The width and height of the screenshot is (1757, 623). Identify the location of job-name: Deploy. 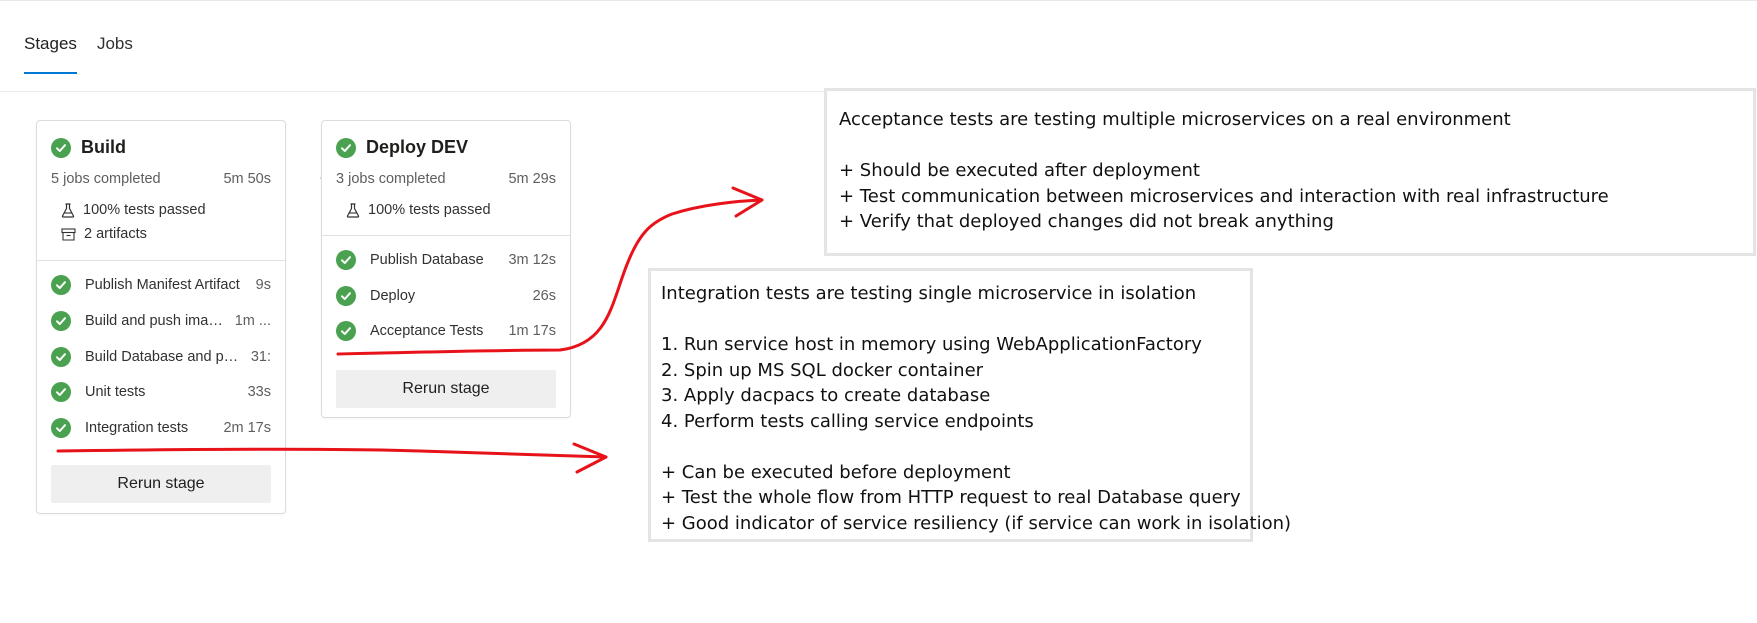
(393, 296).